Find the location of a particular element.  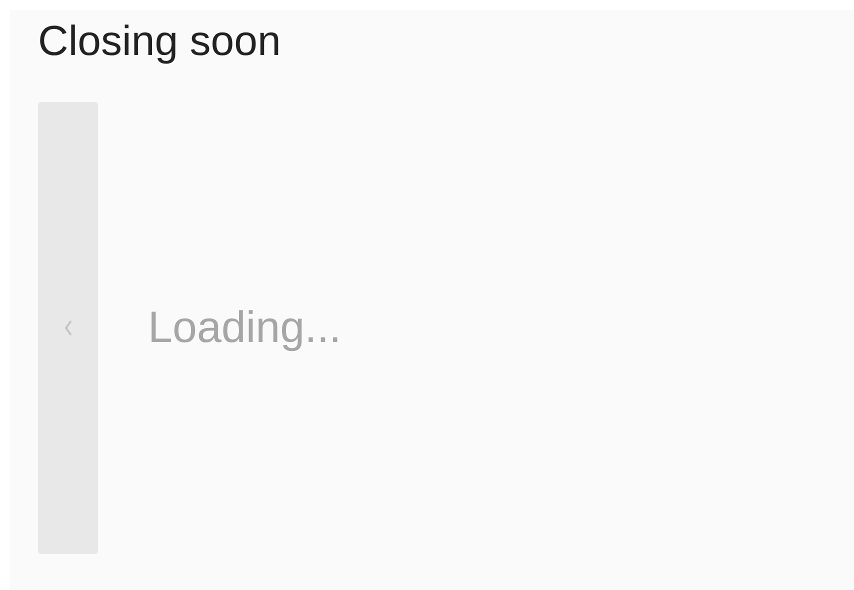

previous-button is located at coordinates (68, 328).